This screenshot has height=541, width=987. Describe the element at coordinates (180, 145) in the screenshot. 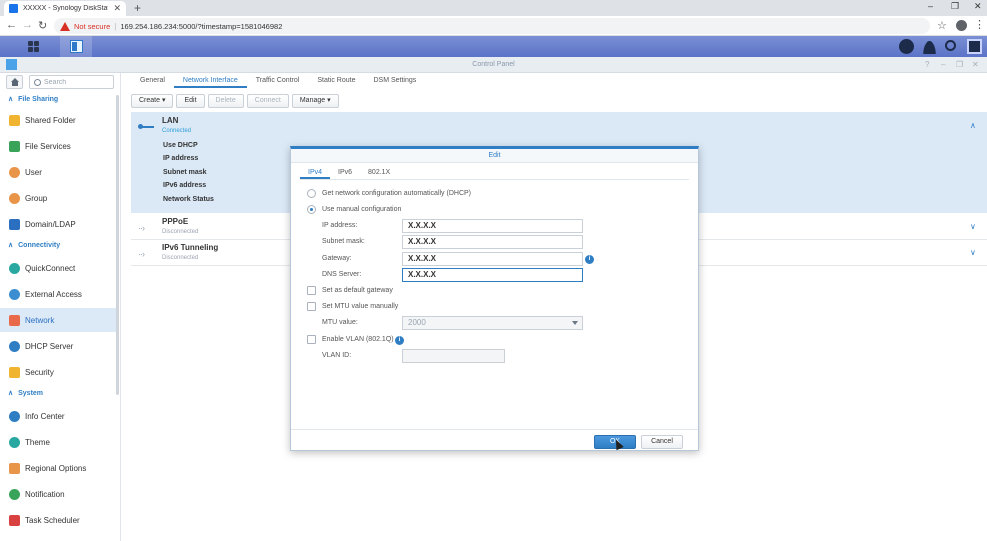

I see `detail-label: Use DHCP` at that location.